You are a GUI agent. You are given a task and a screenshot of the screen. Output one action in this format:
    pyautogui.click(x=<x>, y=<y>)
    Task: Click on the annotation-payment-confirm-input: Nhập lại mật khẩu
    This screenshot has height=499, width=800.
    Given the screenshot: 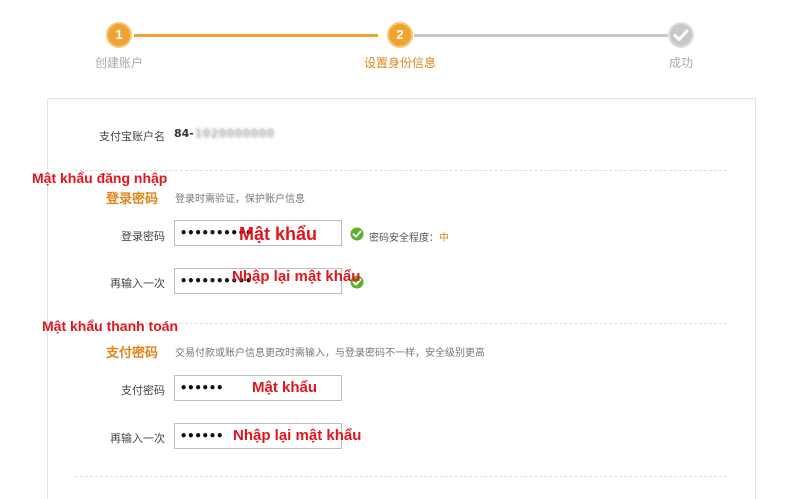 What is the action you would take?
    pyautogui.click(x=297, y=435)
    